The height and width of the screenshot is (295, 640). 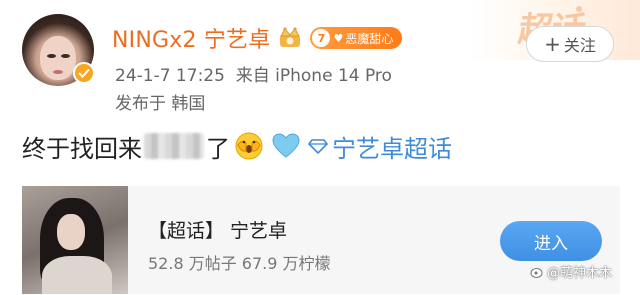 What do you see at coordinates (191, 38) in the screenshot?
I see `username: NINGx2 宁艺卓` at bounding box center [191, 38].